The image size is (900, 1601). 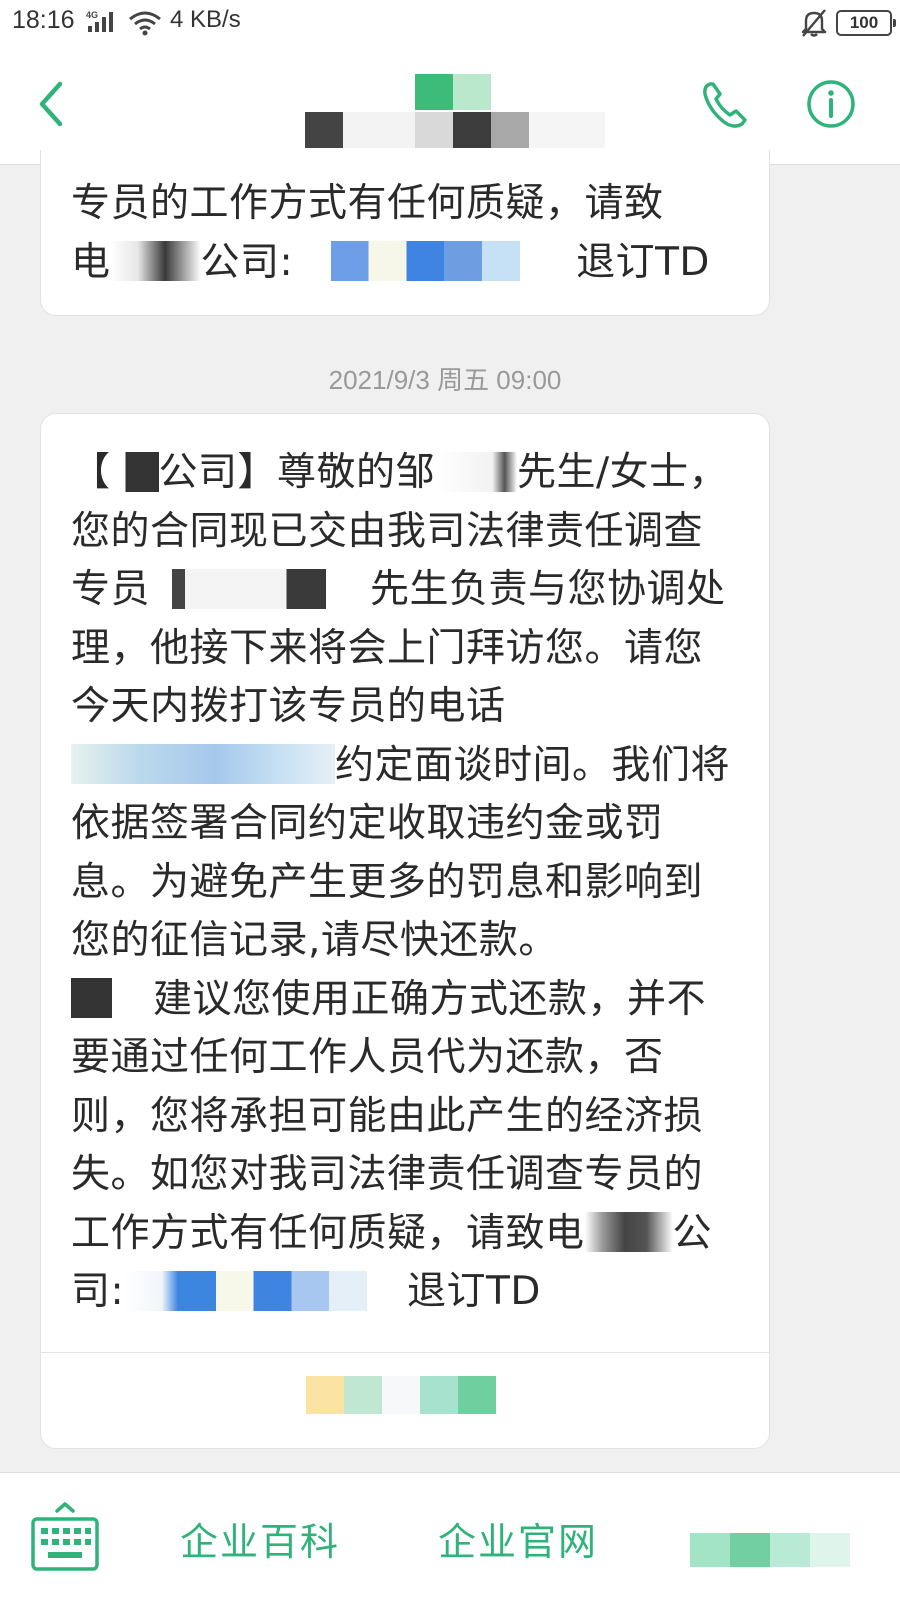 I want to click on official-website-link: 企业官网, so click(x=518, y=1538).